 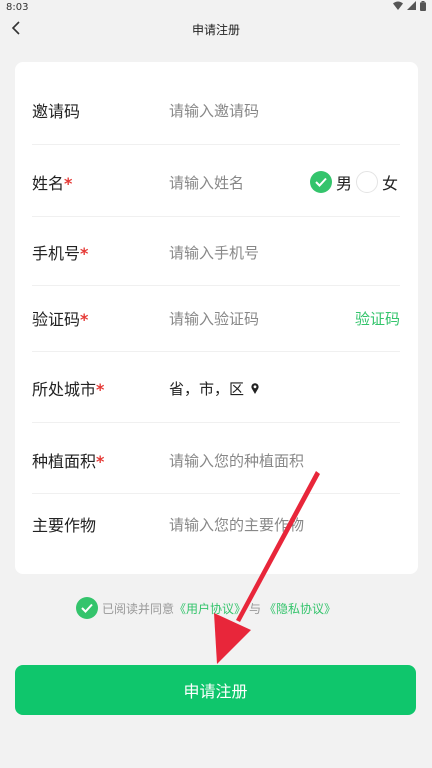 What do you see at coordinates (207, 388) in the screenshot?
I see `city-value: 省，市，区` at bounding box center [207, 388].